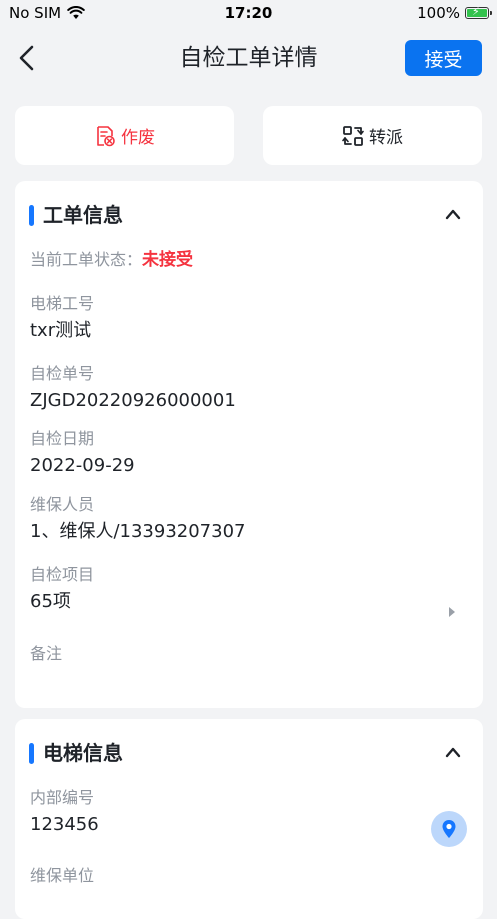  I want to click on transfer-label: 转派, so click(386, 138).